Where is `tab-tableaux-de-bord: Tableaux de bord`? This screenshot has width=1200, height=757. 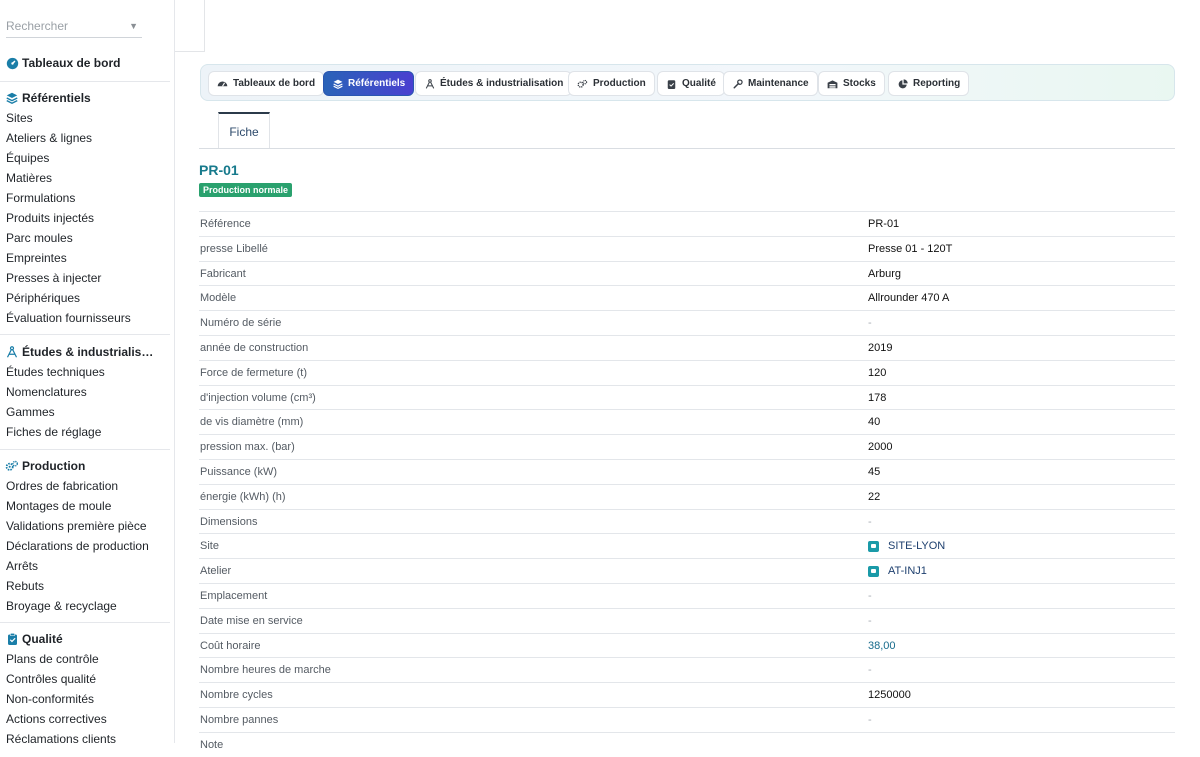
tab-tableaux-de-bord: Tableaux de bord is located at coordinates (266, 83).